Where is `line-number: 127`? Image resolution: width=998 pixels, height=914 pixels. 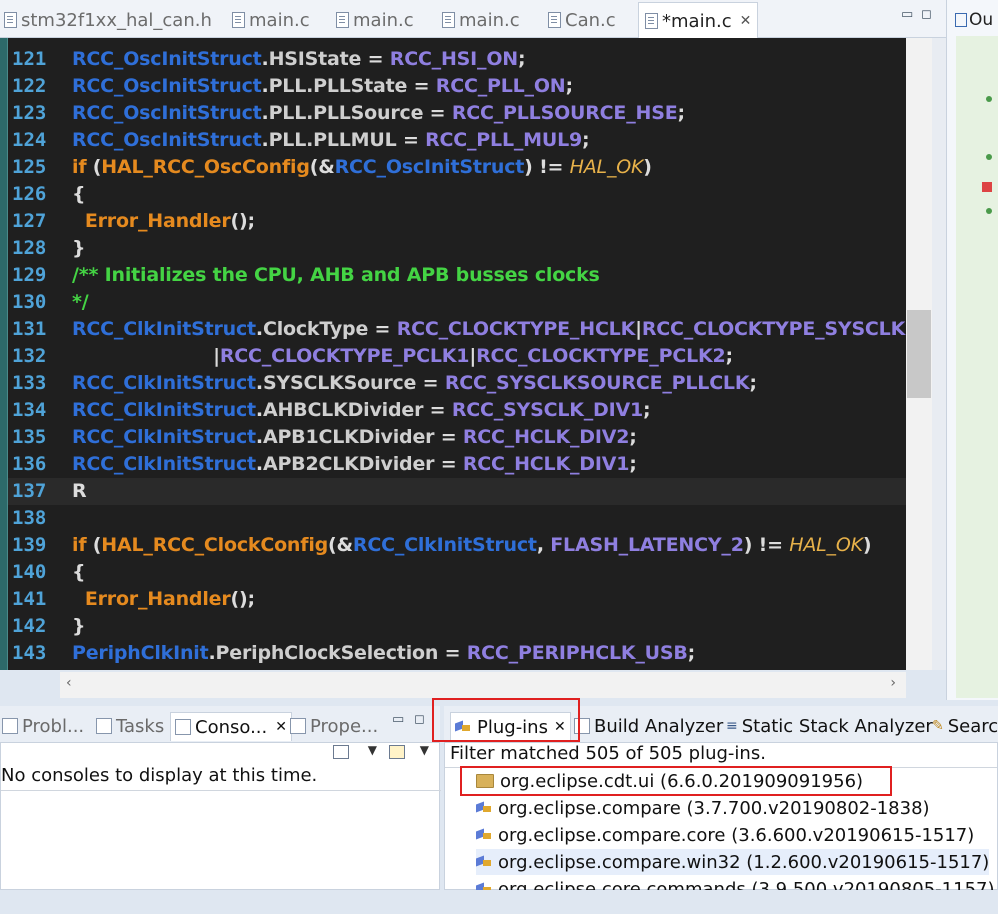
line-number: 127 is located at coordinates (29, 221).